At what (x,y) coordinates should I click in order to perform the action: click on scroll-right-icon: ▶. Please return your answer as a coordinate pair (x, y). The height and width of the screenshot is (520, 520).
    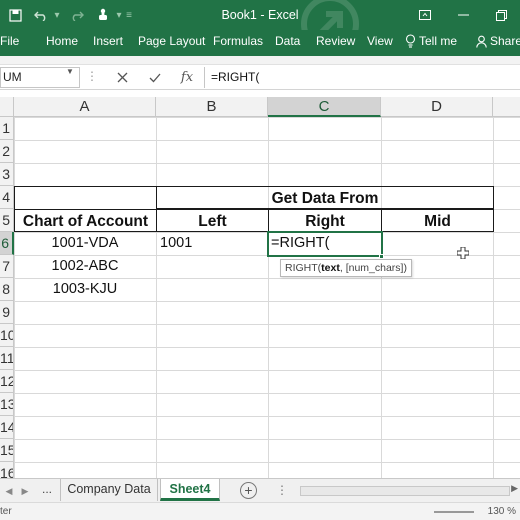
    Looking at the image, I should click on (514, 488).